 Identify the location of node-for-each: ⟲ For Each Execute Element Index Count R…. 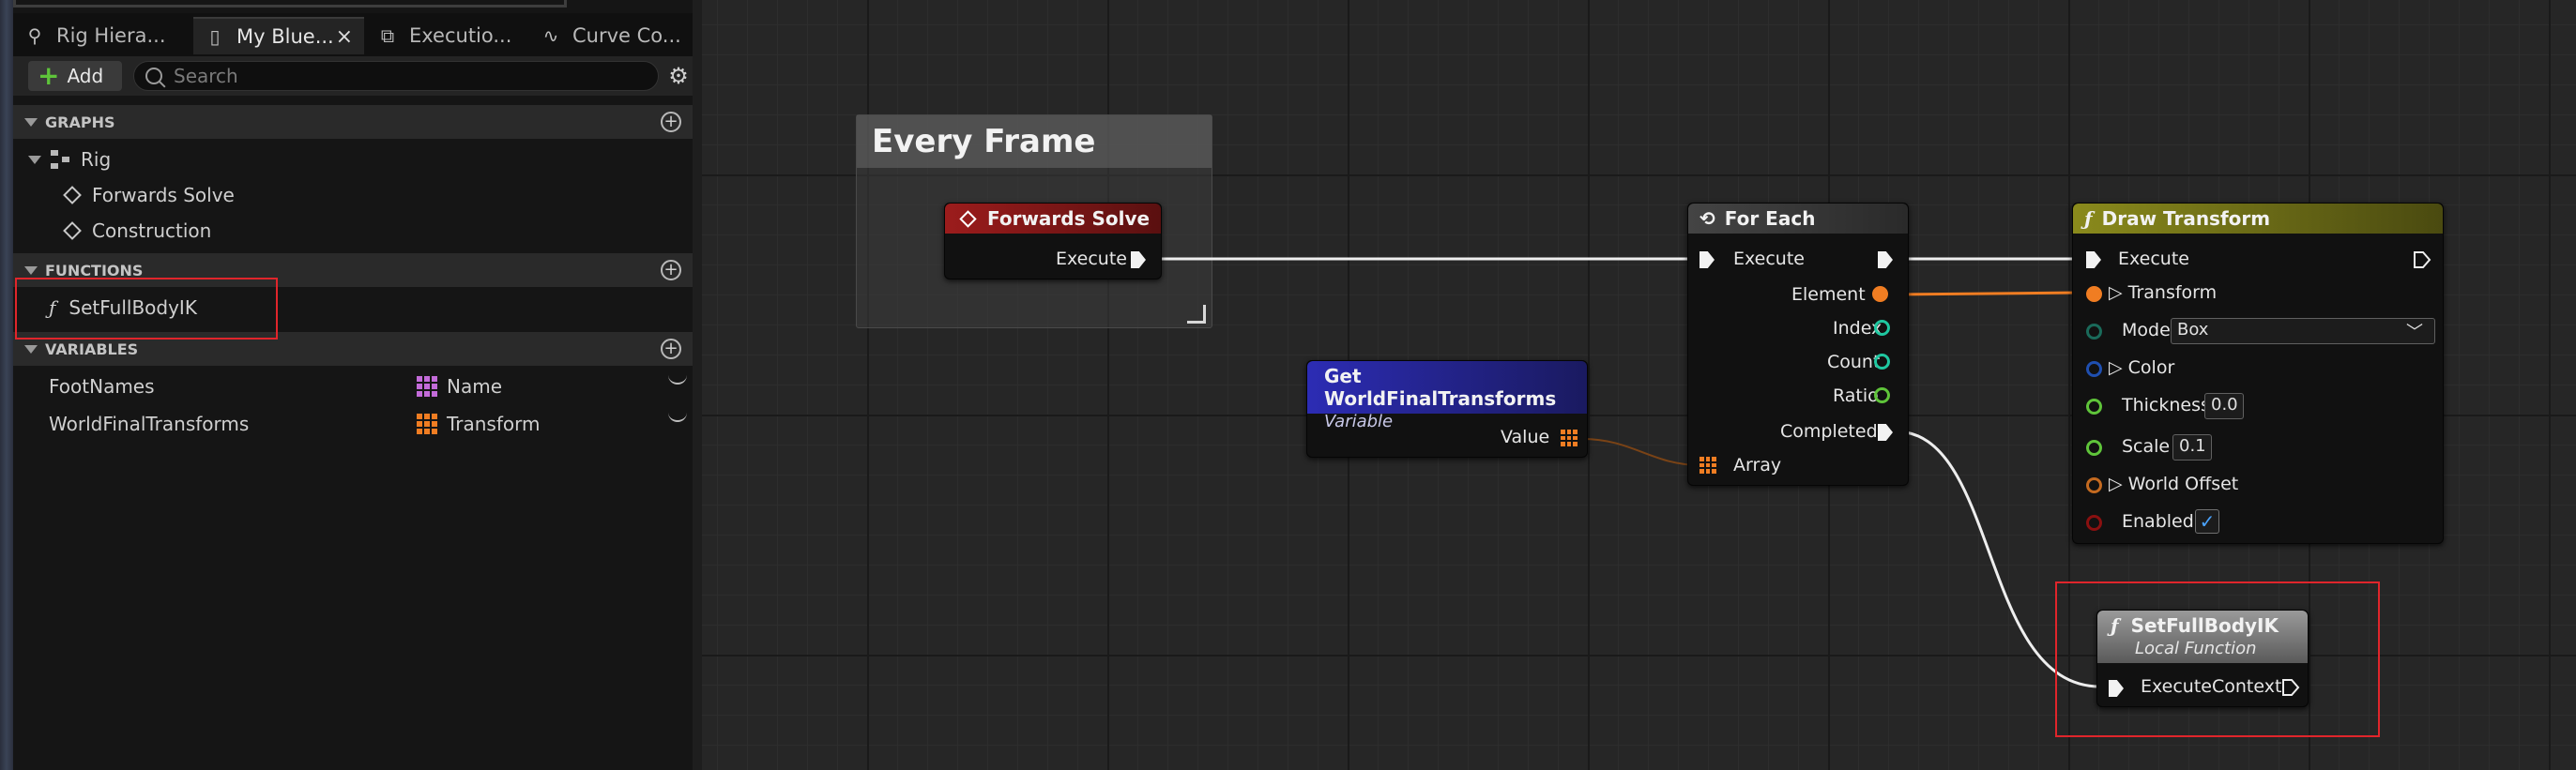
(1798, 344).